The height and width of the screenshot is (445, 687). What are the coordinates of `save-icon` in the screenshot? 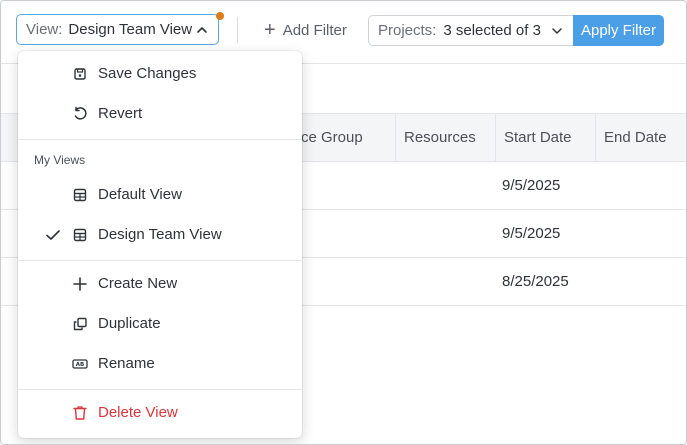 It's located at (80, 74).